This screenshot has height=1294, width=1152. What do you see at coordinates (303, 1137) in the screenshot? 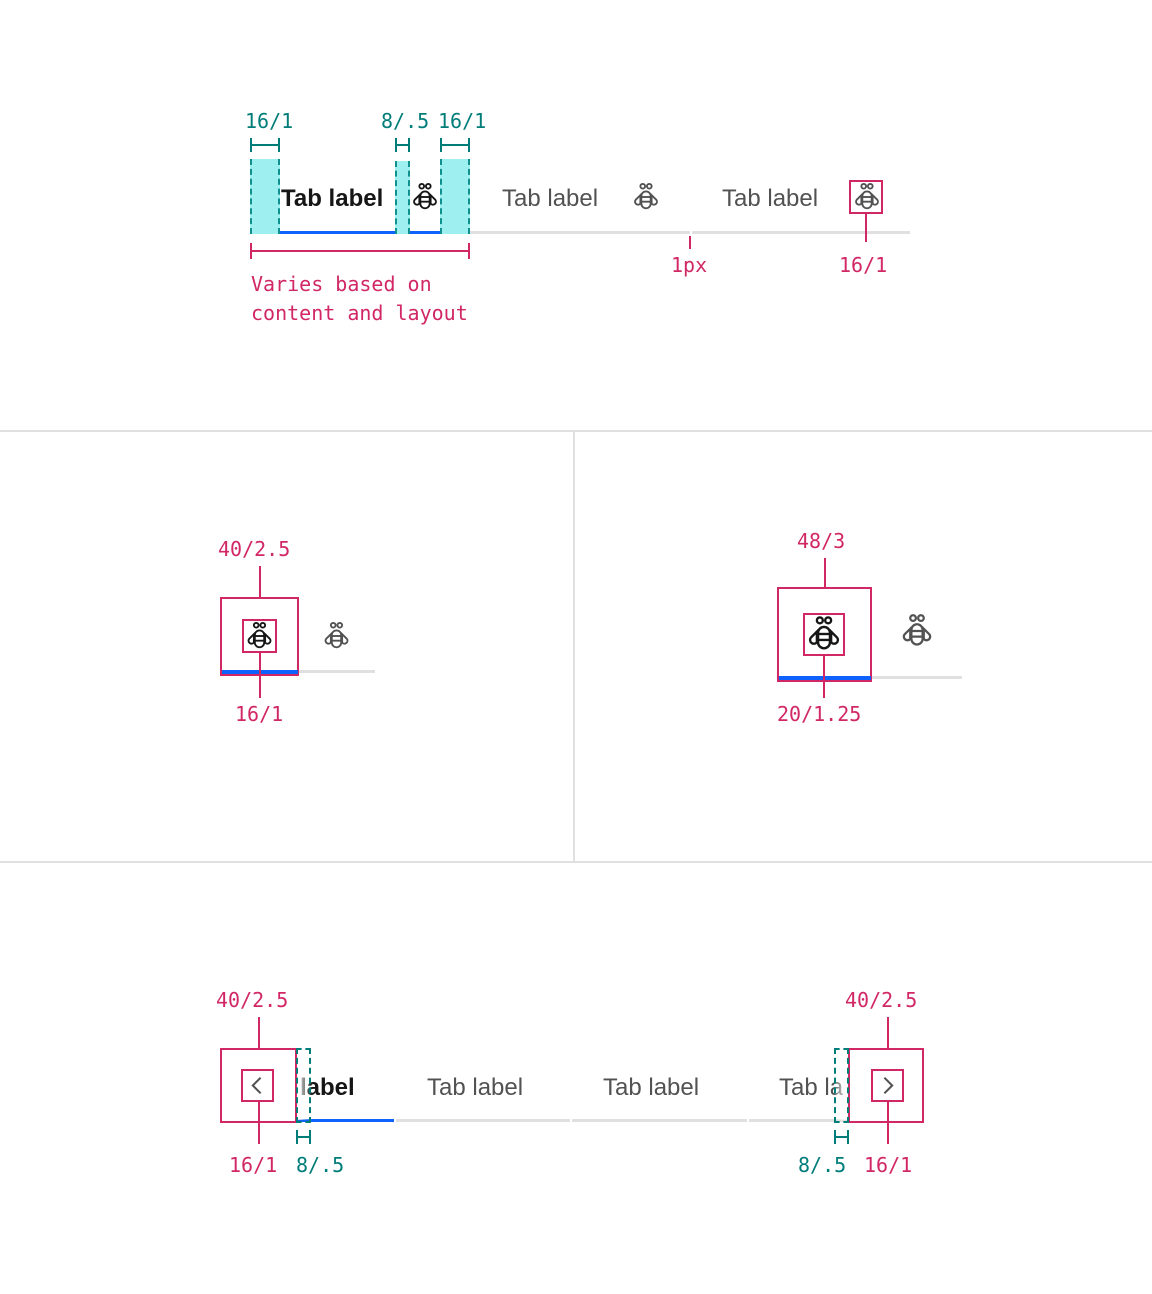
I see `gap-bracket-left` at bounding box center [303, 1137].